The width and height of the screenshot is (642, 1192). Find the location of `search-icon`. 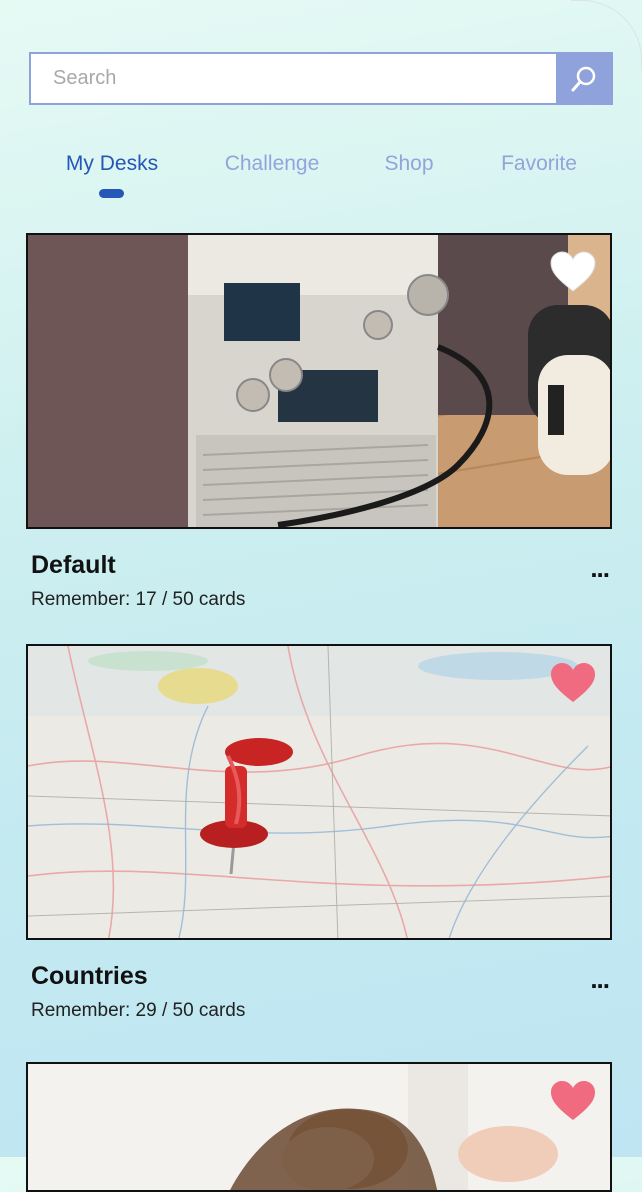

search-icon is located at coordinates (583, 78).